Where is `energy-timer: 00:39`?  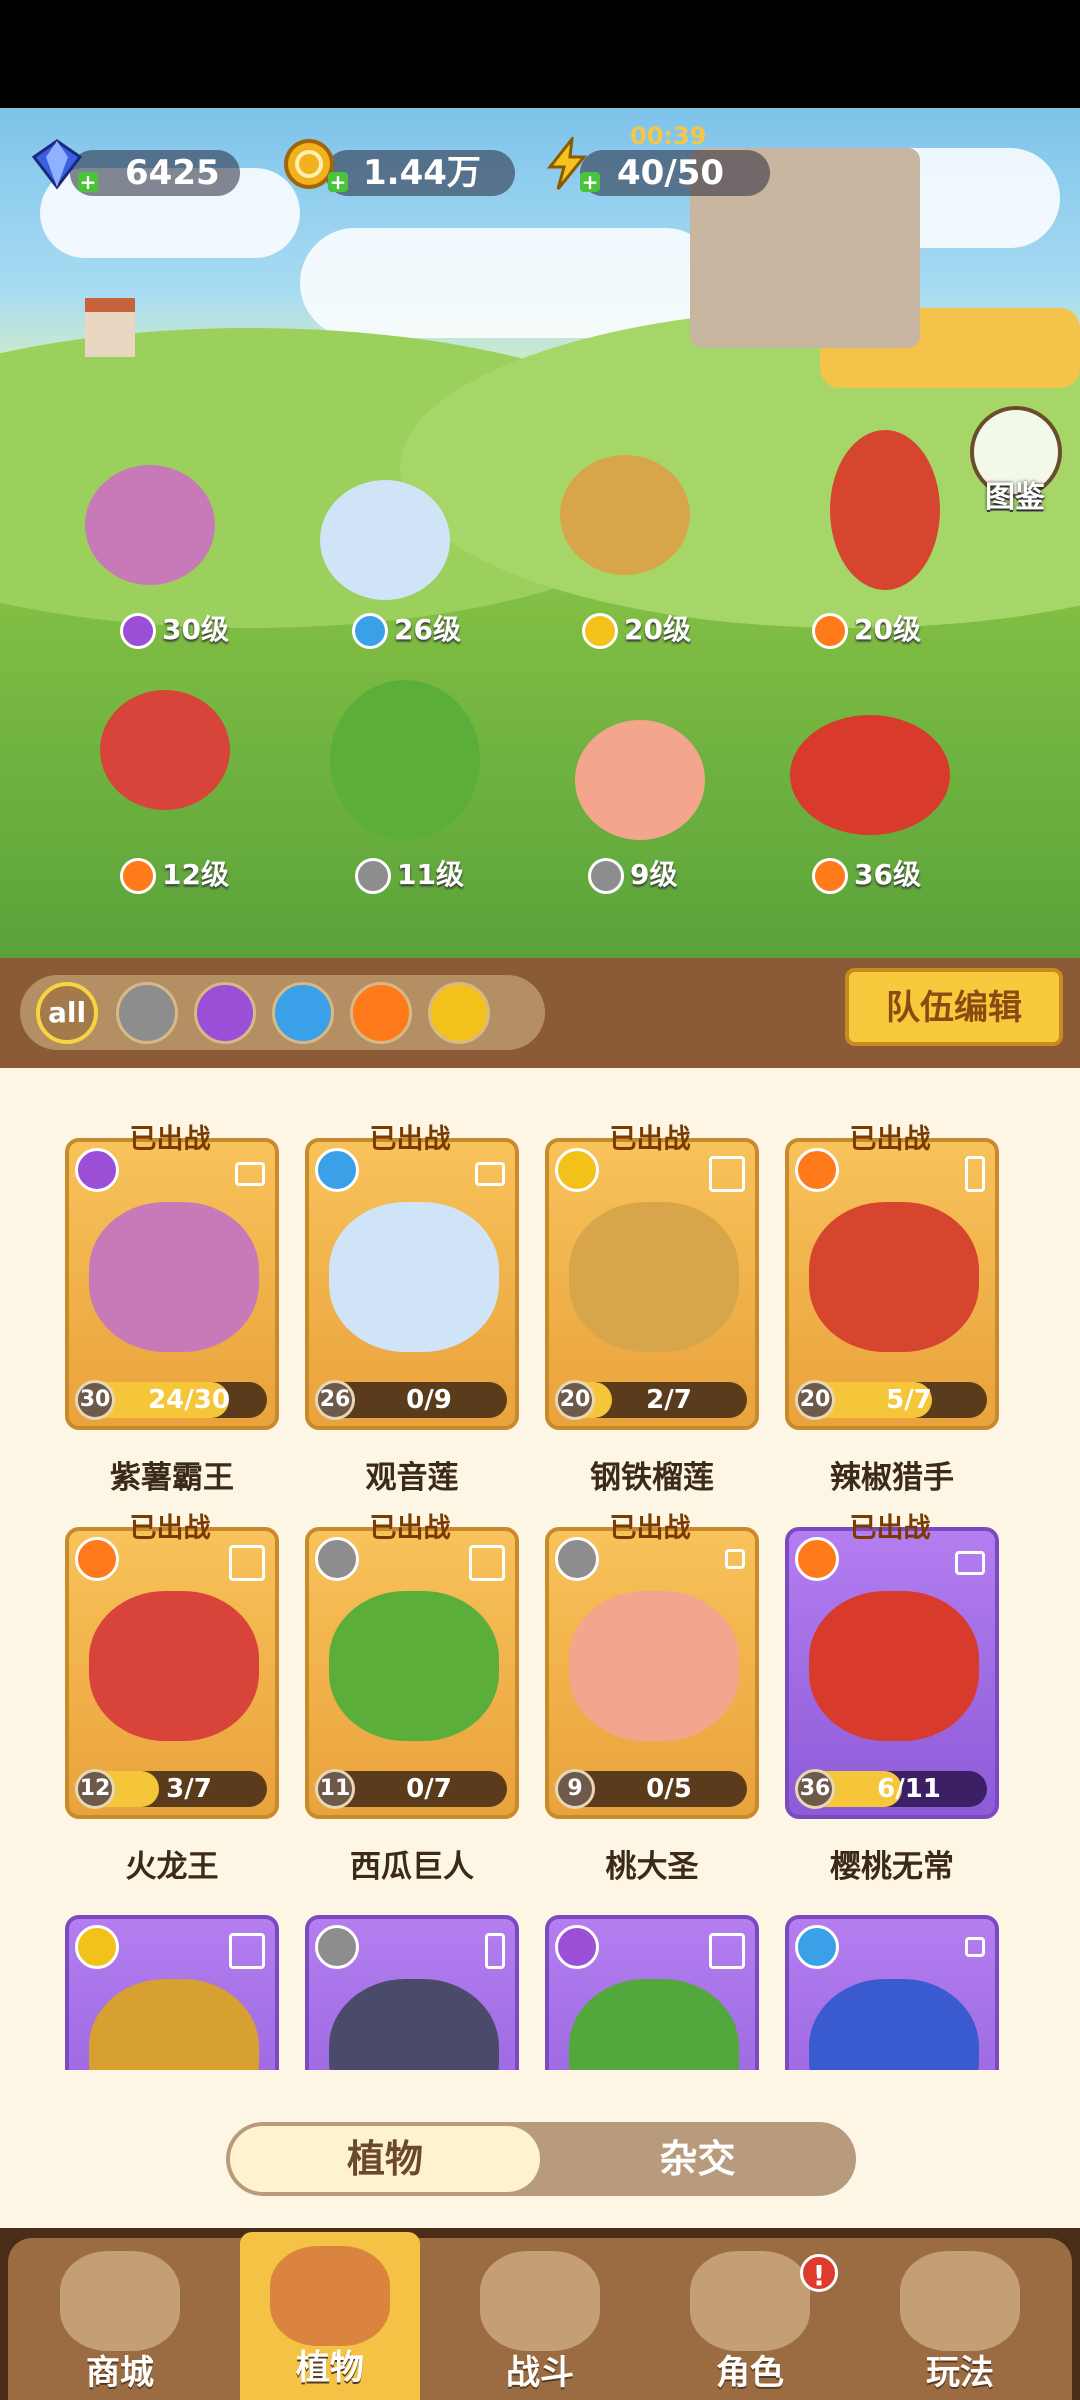 energy-timer: 00:39 is located at coordinates (668, 136).